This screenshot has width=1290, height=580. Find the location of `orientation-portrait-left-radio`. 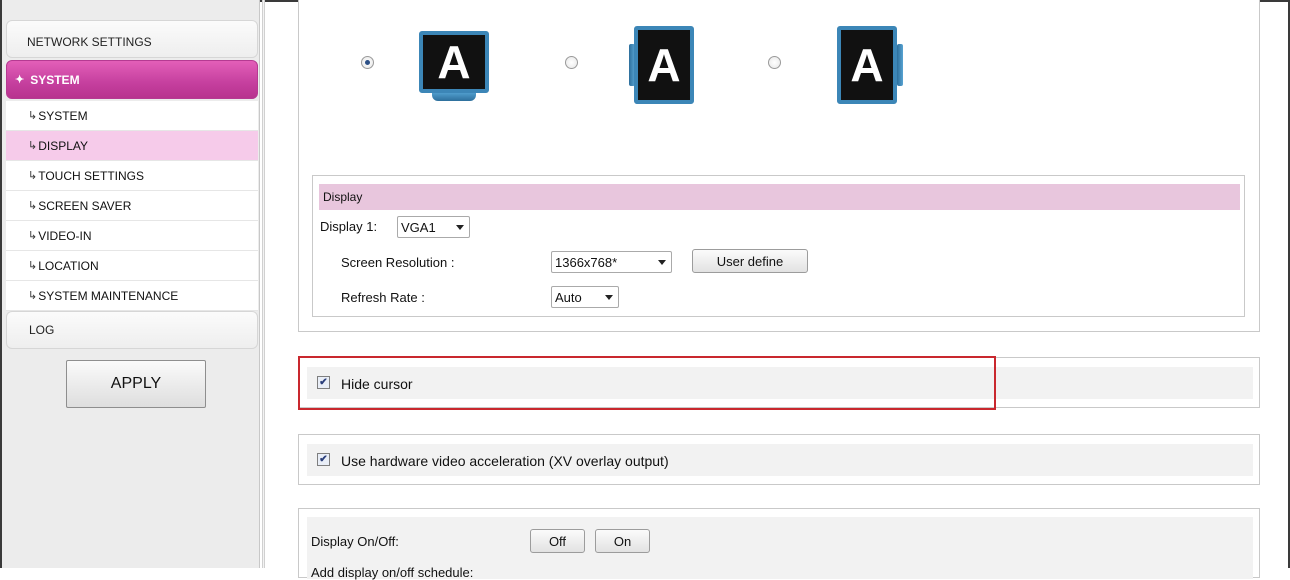

orientation-portrait-left-radio is located at coordinates (571, 62).